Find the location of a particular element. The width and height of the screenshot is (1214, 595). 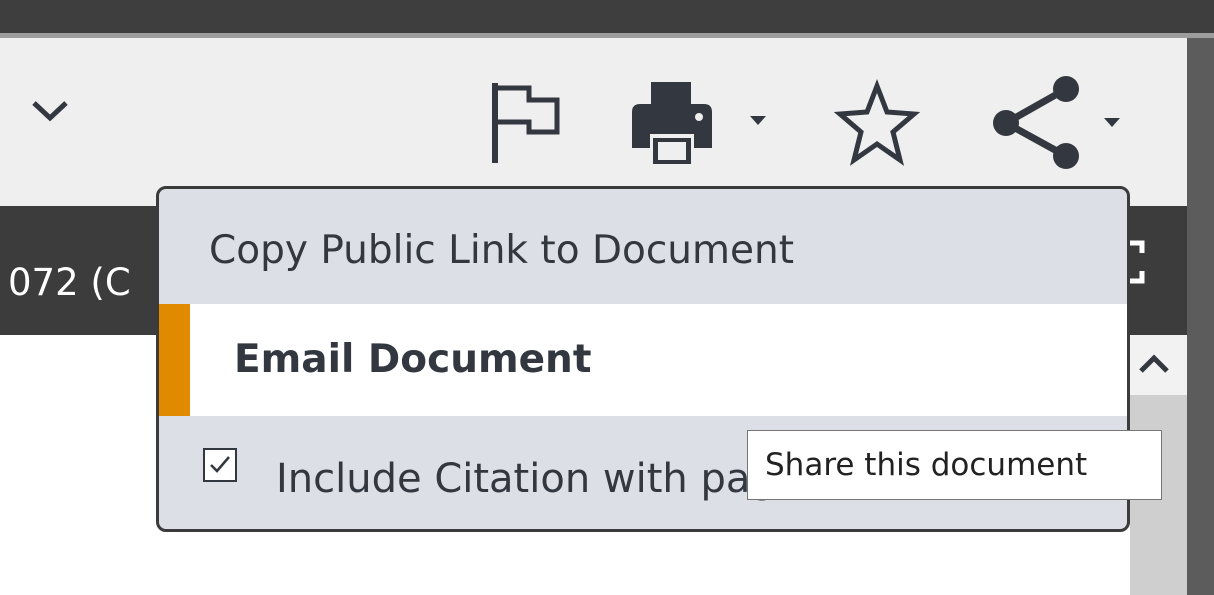

window-scrollbar is located at coordinates (1200, 316).